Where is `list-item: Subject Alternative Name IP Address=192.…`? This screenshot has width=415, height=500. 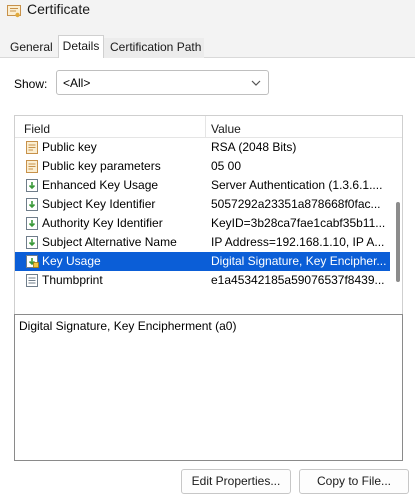 list-item: Subject Alternative Name IP Address=192.… is located at coordinates (202, 242).